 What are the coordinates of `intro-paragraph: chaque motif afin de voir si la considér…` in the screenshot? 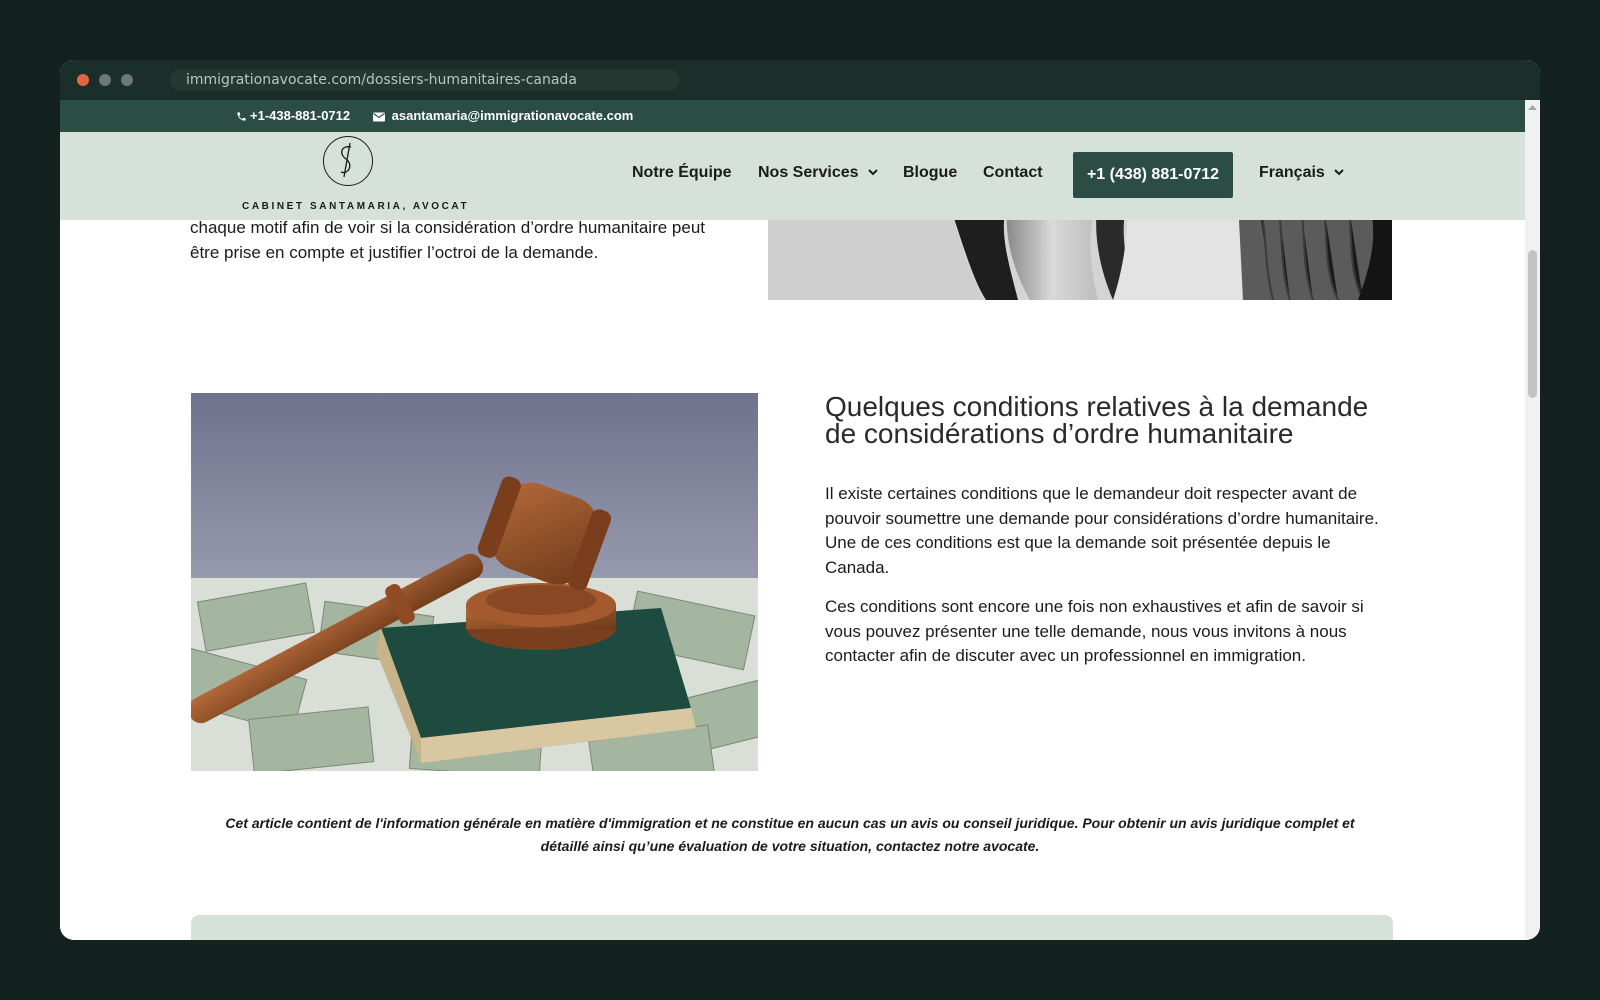 It's located at (448, 240).